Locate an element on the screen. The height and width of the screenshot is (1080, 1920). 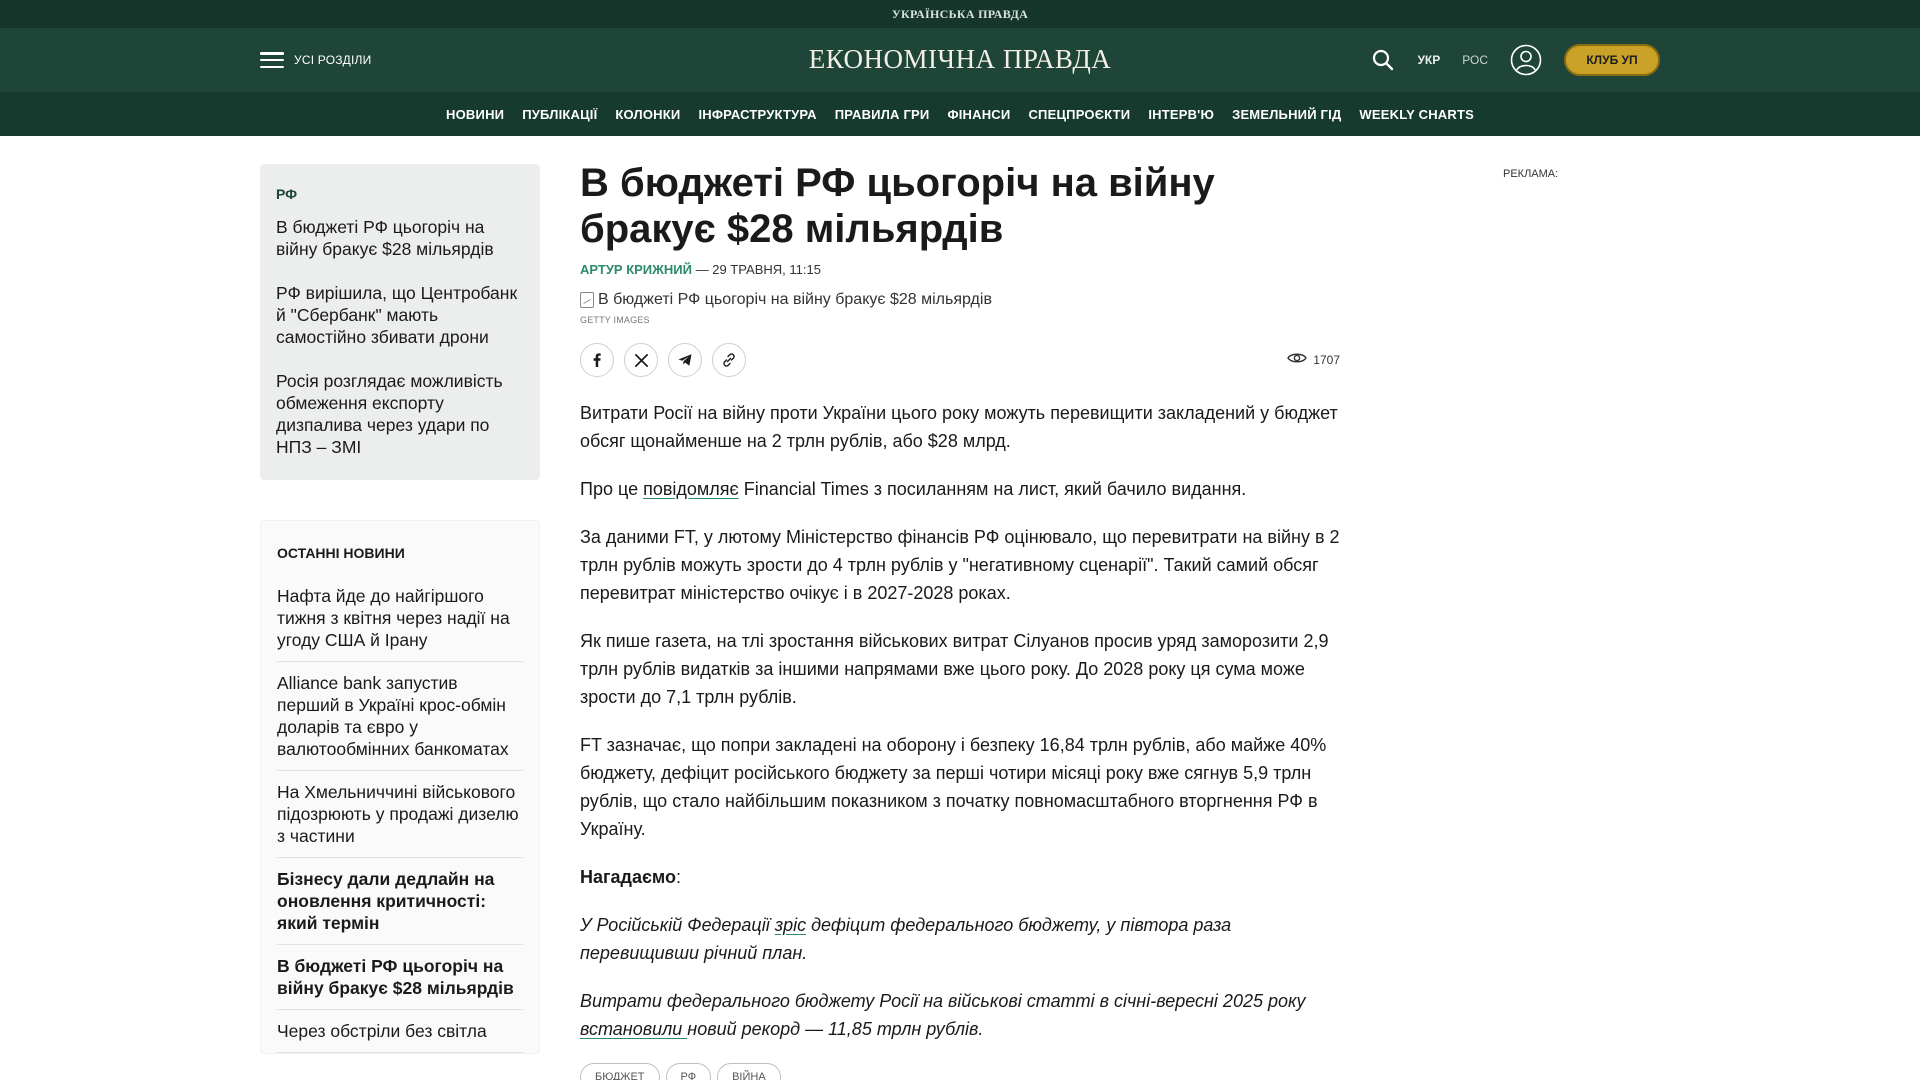
header-actions: УКР РОС КЛУБ УП is located at coordinates (1515, 60).